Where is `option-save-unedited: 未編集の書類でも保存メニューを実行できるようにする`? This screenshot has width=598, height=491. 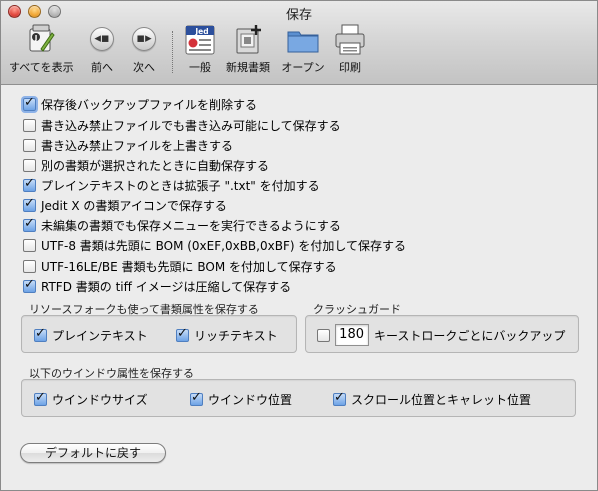 option-save-unedited: 未編集の書類でも保存メニューを実行できるようにする is located at coordinates (182, 225).